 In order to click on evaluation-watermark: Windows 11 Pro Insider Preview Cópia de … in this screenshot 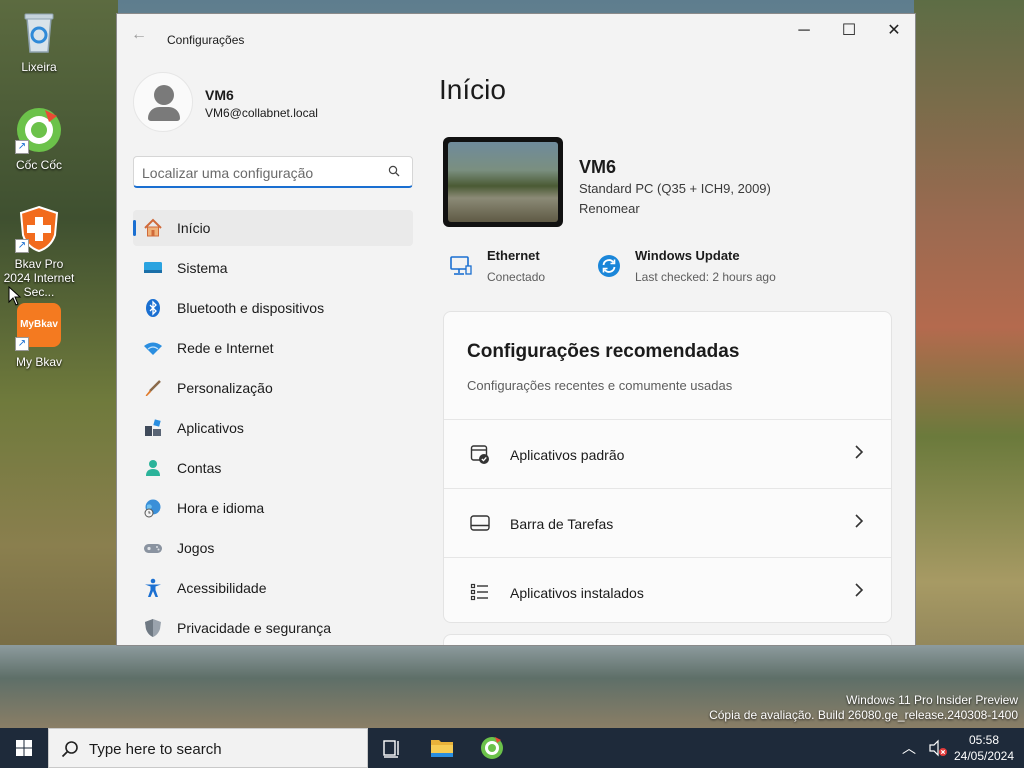, I will do `click(863, 708)`.